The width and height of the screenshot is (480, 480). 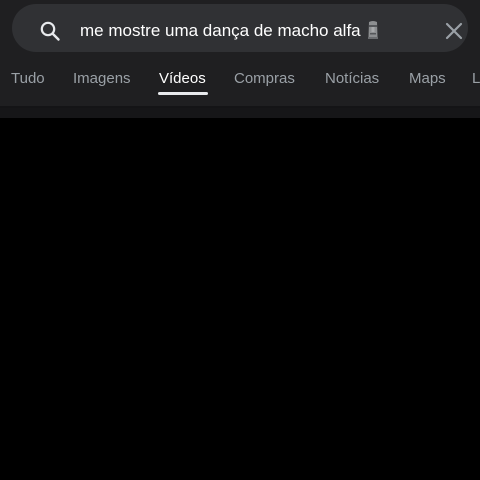 I want to click on tab-compras: Compras, so click(x=264, y=79).